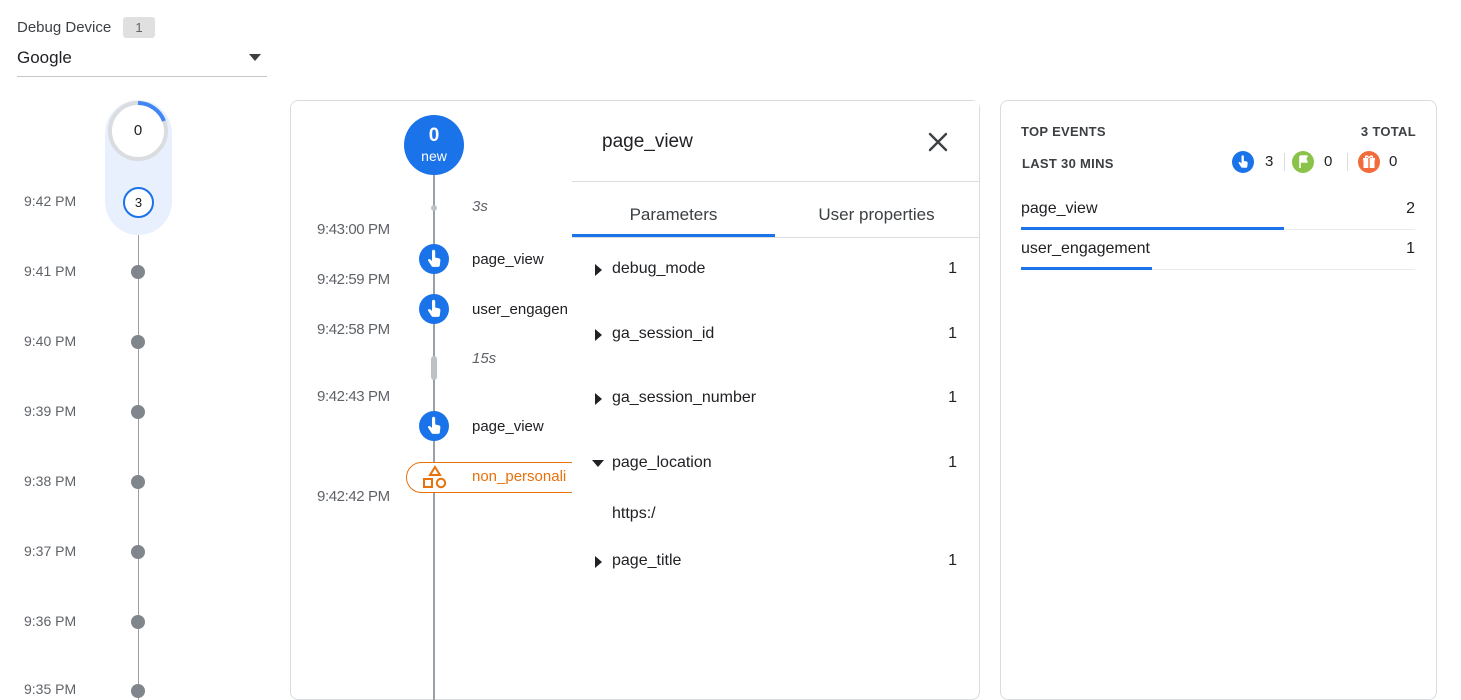 This screenshot has width=1461, height=700. Describe the element at coordinates (353, 496) in the screenshot. I see `event-timestamp: 9:42:42 PM` at that location.